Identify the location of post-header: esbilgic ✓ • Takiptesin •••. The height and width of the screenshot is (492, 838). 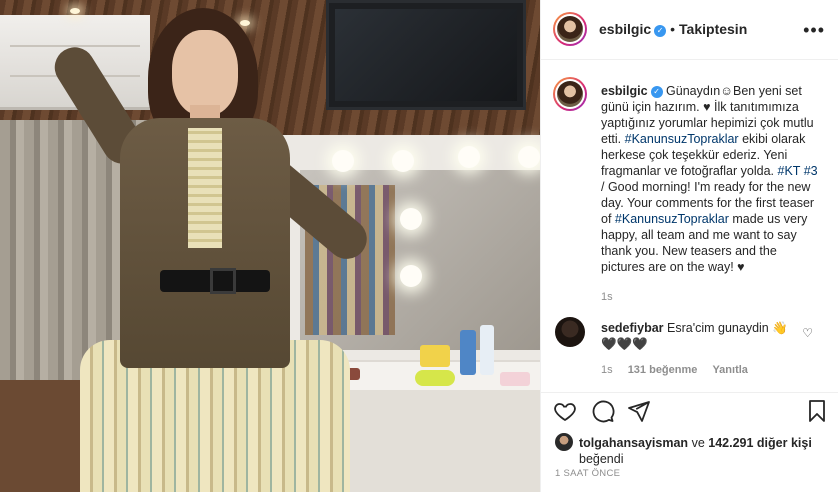
(689, 30).